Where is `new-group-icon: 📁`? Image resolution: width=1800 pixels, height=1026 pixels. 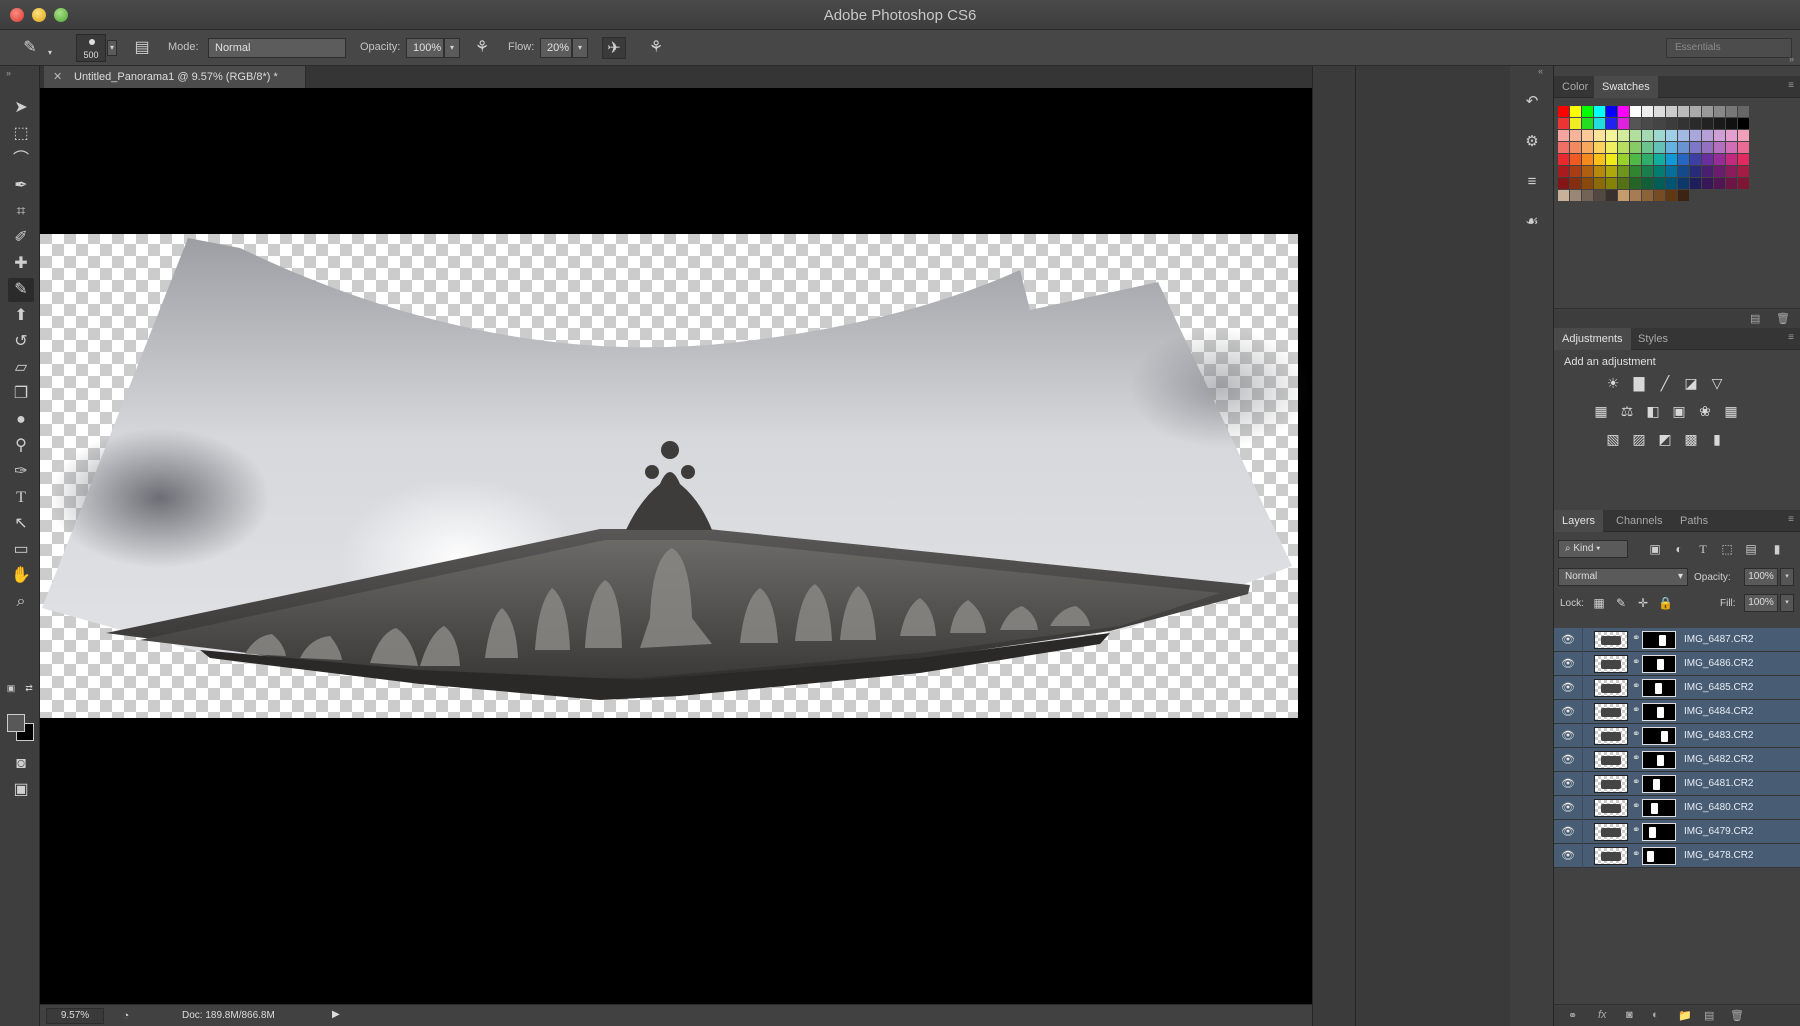
new-group-icon: 📁 is located at coordinates (1685, 1015).